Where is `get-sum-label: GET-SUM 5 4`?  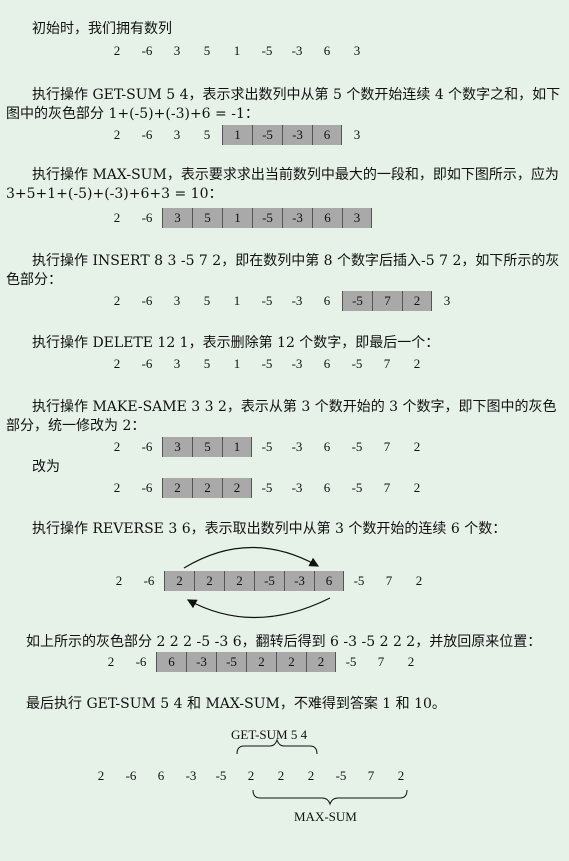
get-sum-label: GET-SUM 5 4 is located at coordinates (269, 734).